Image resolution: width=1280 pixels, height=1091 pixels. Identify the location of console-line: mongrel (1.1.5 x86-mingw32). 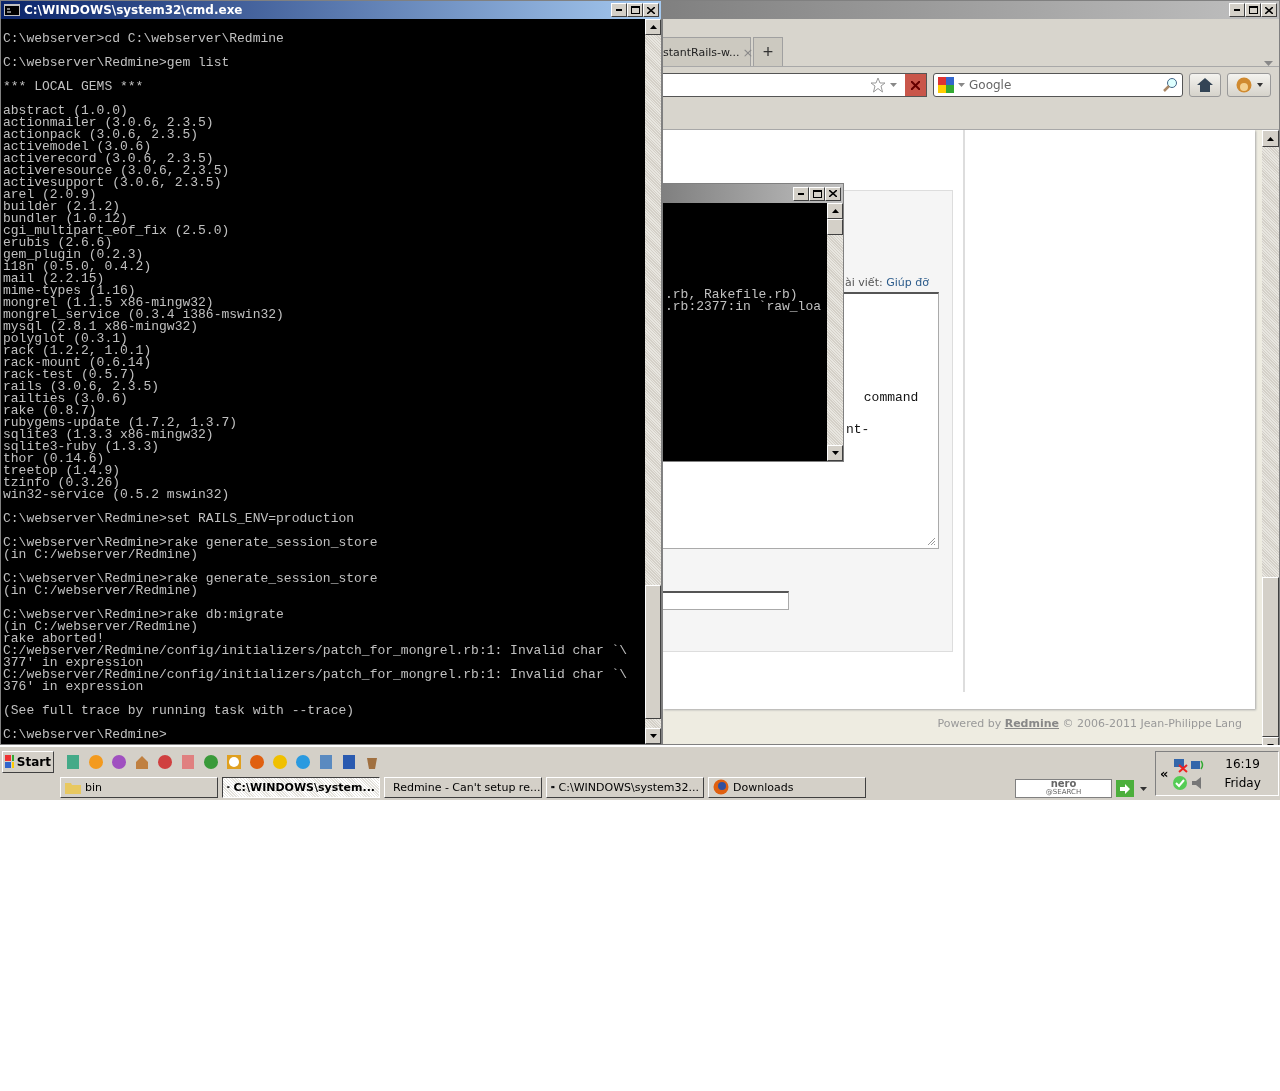
(108, 303).